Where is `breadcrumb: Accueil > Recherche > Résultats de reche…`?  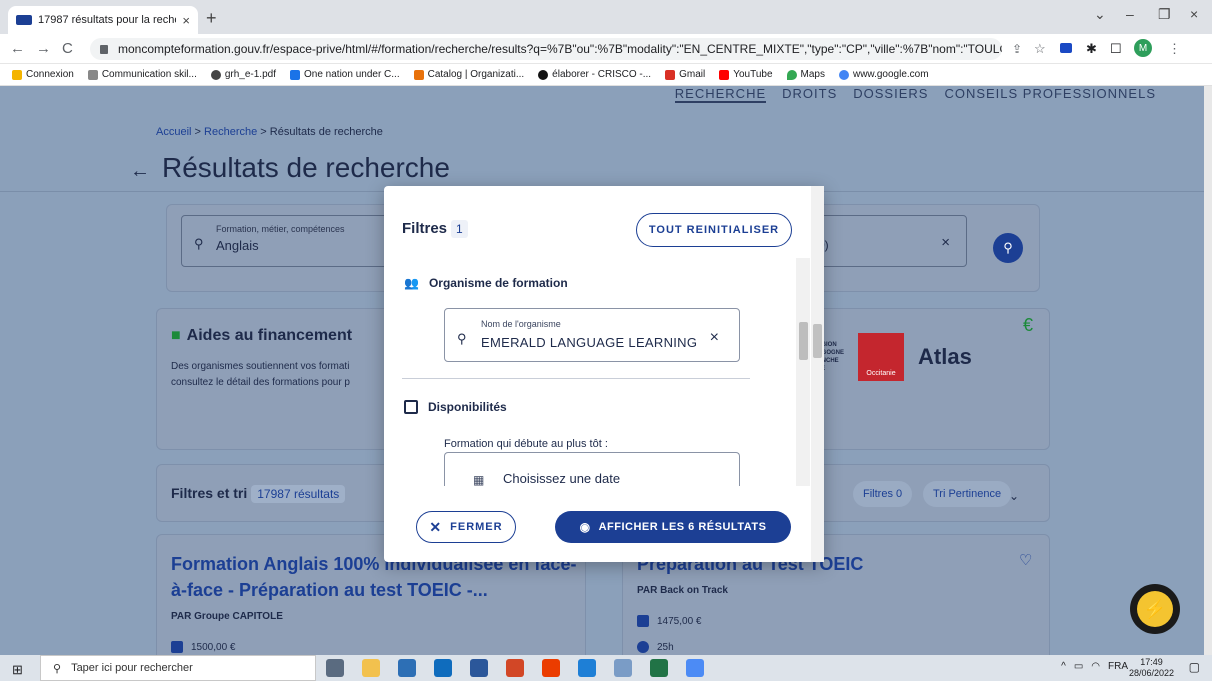 breadcrumb: Accueil > Recherche > Résultats de reche… is located at coordinates (269, 132).